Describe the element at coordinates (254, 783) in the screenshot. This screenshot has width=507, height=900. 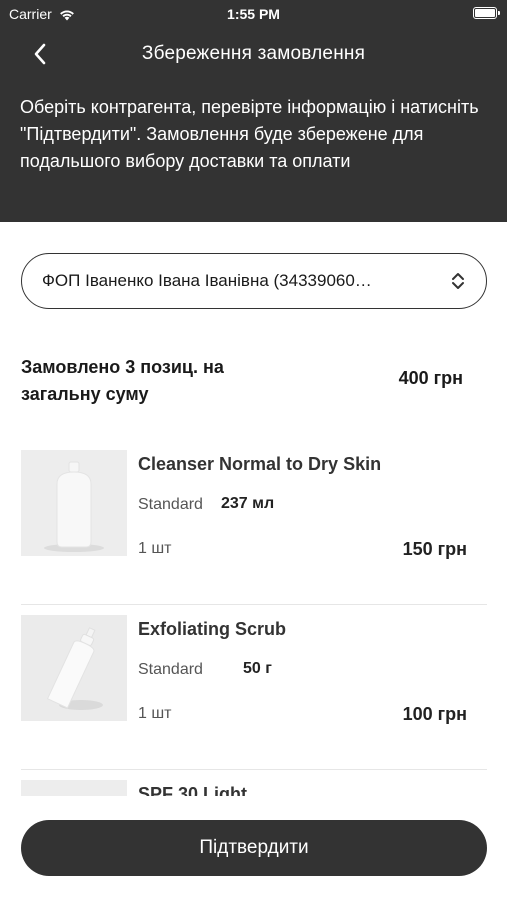
I see `list-item: SPF 30 Light` at that location.